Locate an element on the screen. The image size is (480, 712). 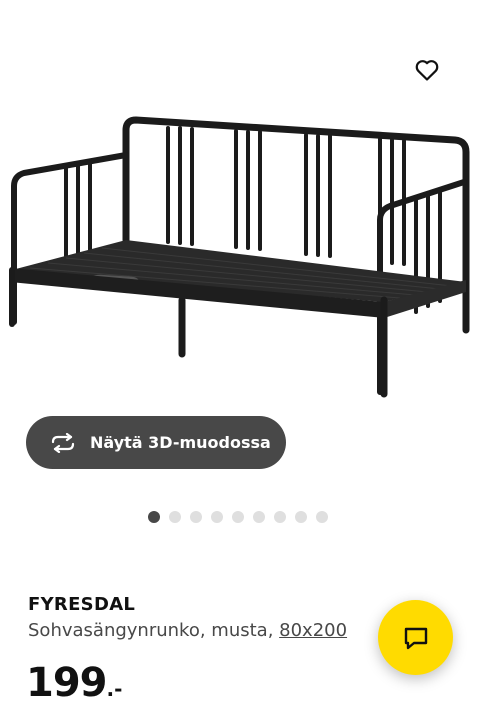
chat-button is located at coordinates (415, 637).